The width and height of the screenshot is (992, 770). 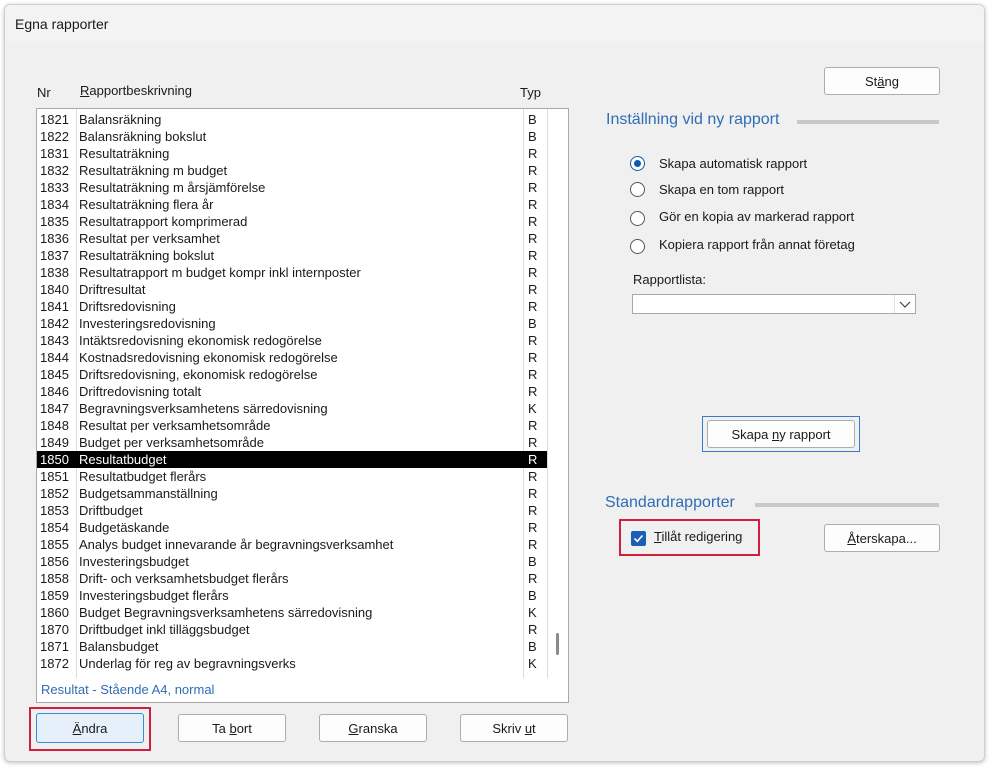 I want to click on report-number: 1854, so click(x=54, y=527).